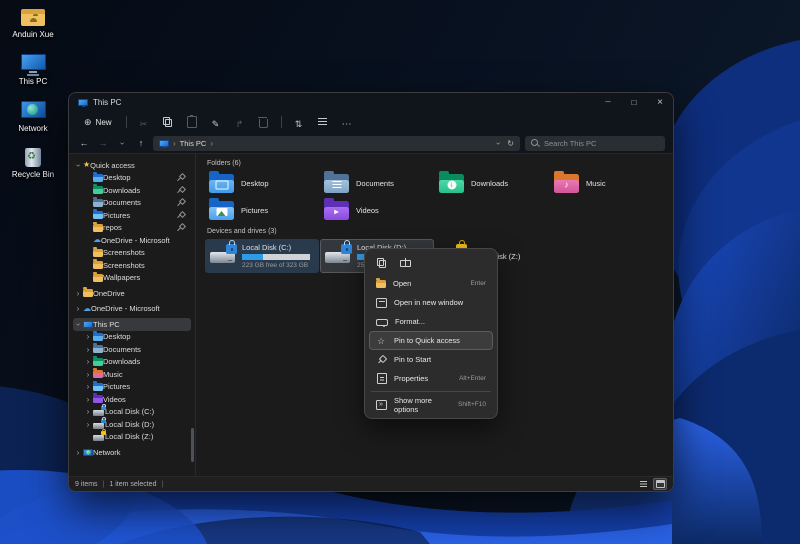 This screenshot has width=800, height=544. Describe the element at coordinates (607, 182) in the screenshot. I see `folder-tile-music: Music` at that location.